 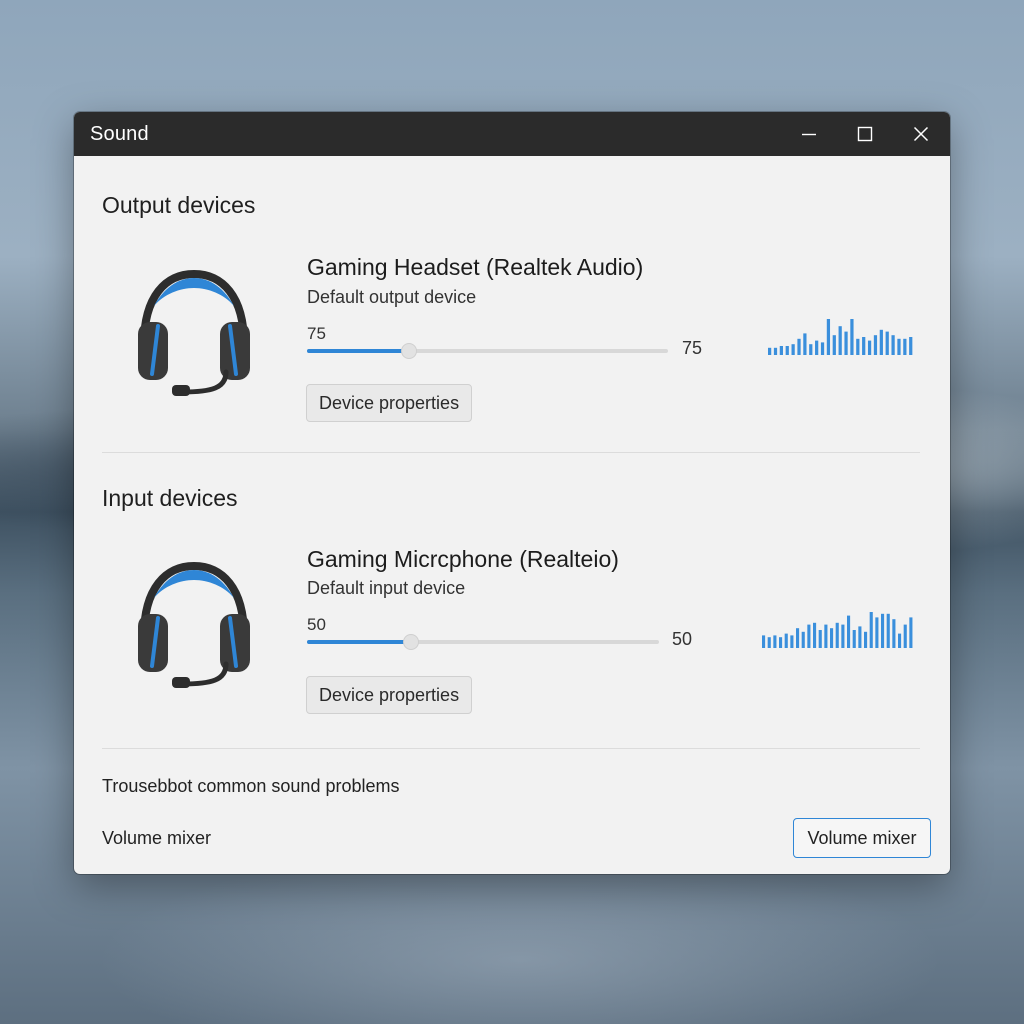 I want to click on output-device-name: Gaming Headset (Realtek Audio), so click(x=475, y=267).